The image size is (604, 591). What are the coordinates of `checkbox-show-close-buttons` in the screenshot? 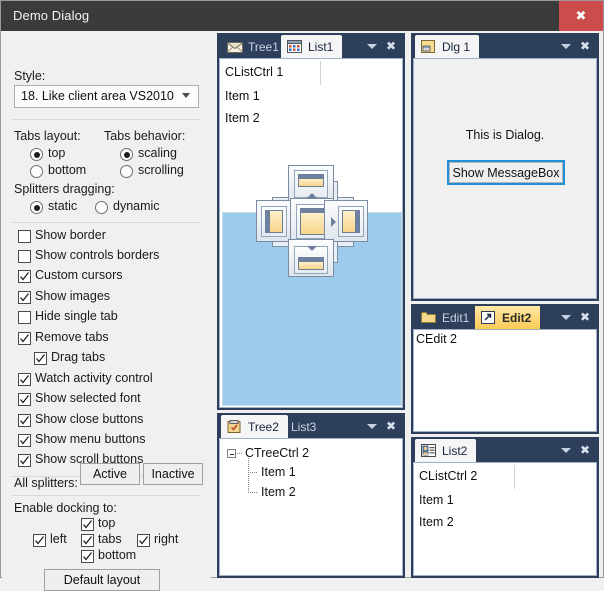 It's located at (24, 420).